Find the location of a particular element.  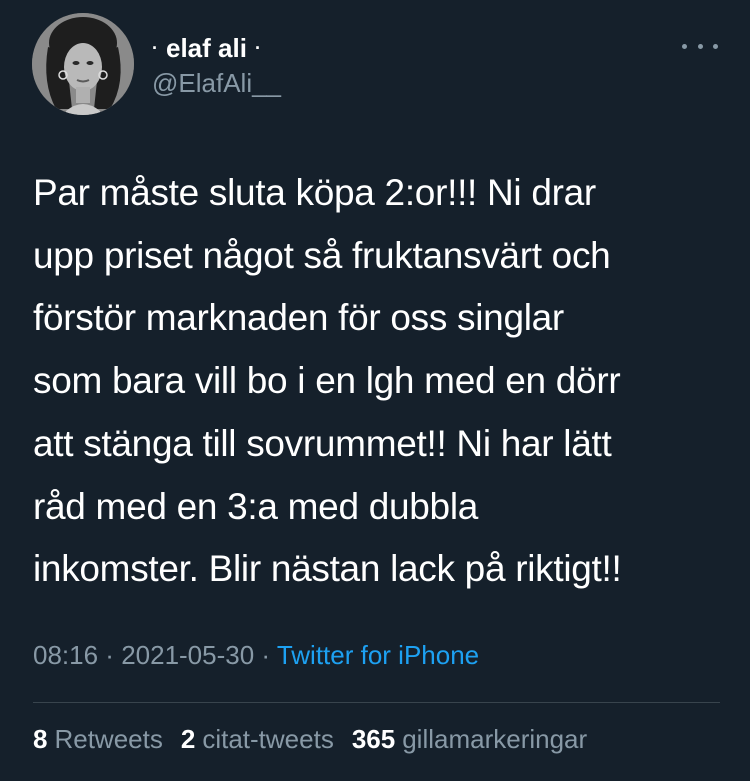

tweet-text-line: som bara vill bo i en lgh med en dörr is located at coordinates (327, 381).